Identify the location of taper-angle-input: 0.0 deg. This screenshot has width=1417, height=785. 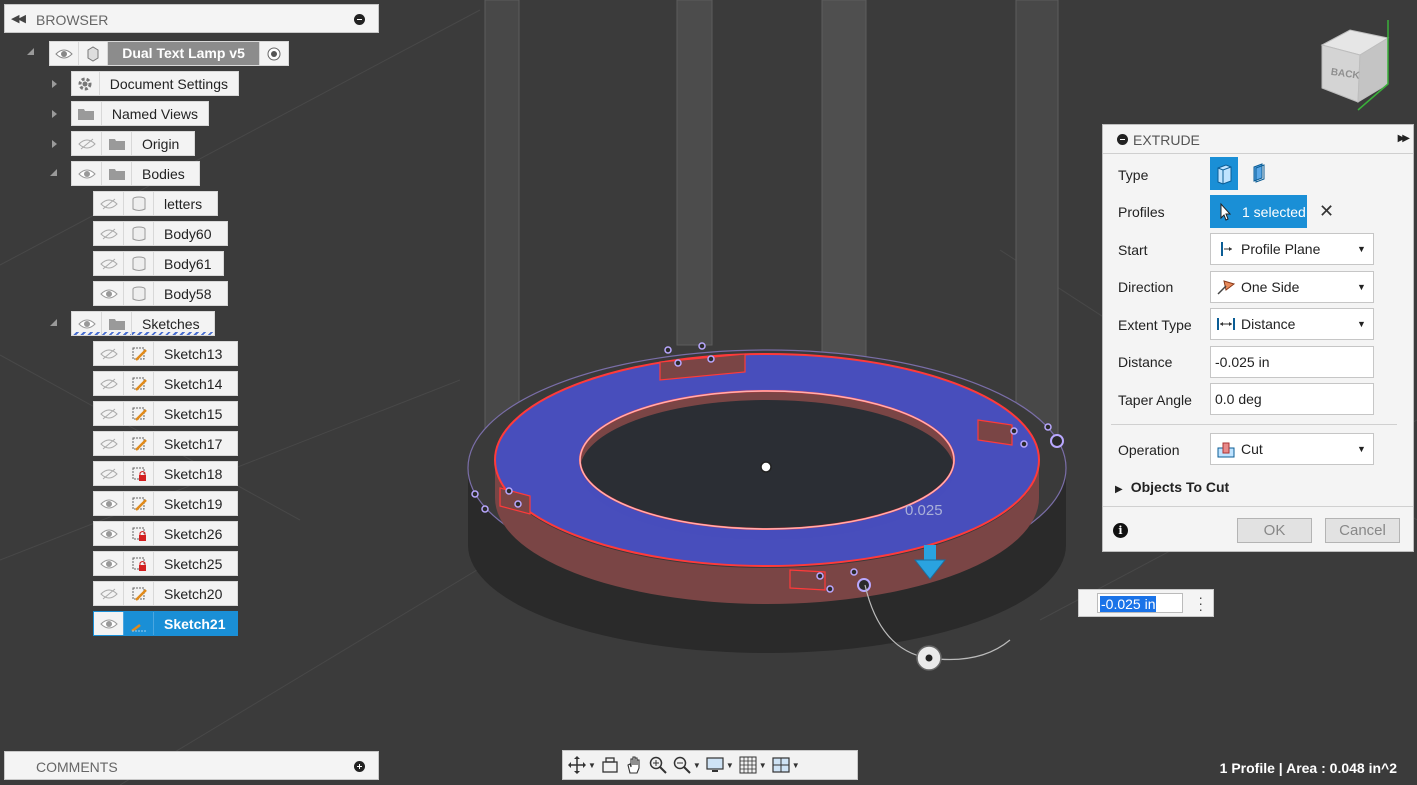
(1292, 399).